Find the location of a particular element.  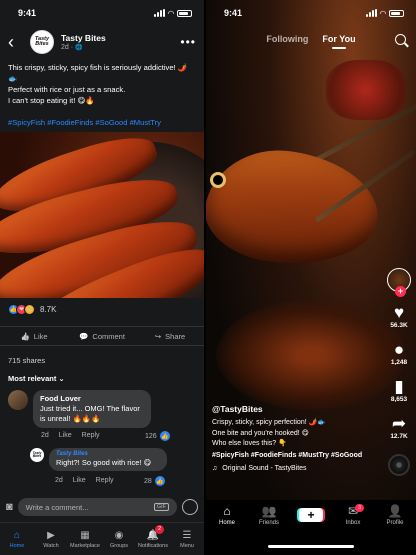

post-hashtags: #SpicyFish #FoodieFinds #SoGood #MustTry is located at coordinates (84, 122).